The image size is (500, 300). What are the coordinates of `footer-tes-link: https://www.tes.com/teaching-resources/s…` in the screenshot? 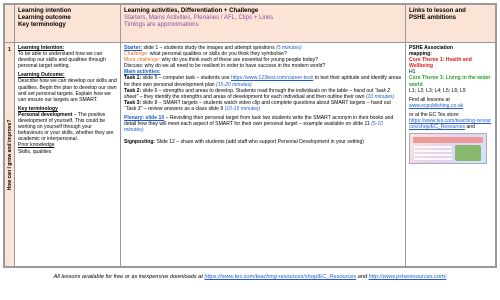 It's located at (280, 277).